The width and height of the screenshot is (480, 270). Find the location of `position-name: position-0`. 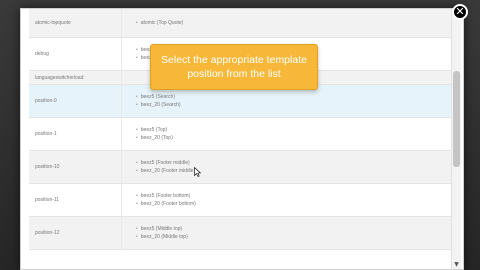

position-name: position-0 is located at coordinates (75, 101).